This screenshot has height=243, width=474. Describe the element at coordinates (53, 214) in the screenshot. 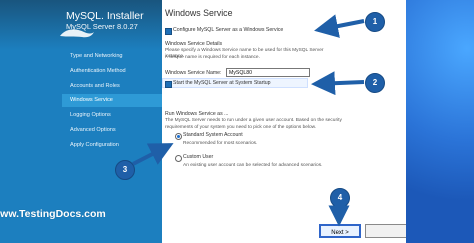

I see `watermark-text: www.TestingDocs.com` at that location.